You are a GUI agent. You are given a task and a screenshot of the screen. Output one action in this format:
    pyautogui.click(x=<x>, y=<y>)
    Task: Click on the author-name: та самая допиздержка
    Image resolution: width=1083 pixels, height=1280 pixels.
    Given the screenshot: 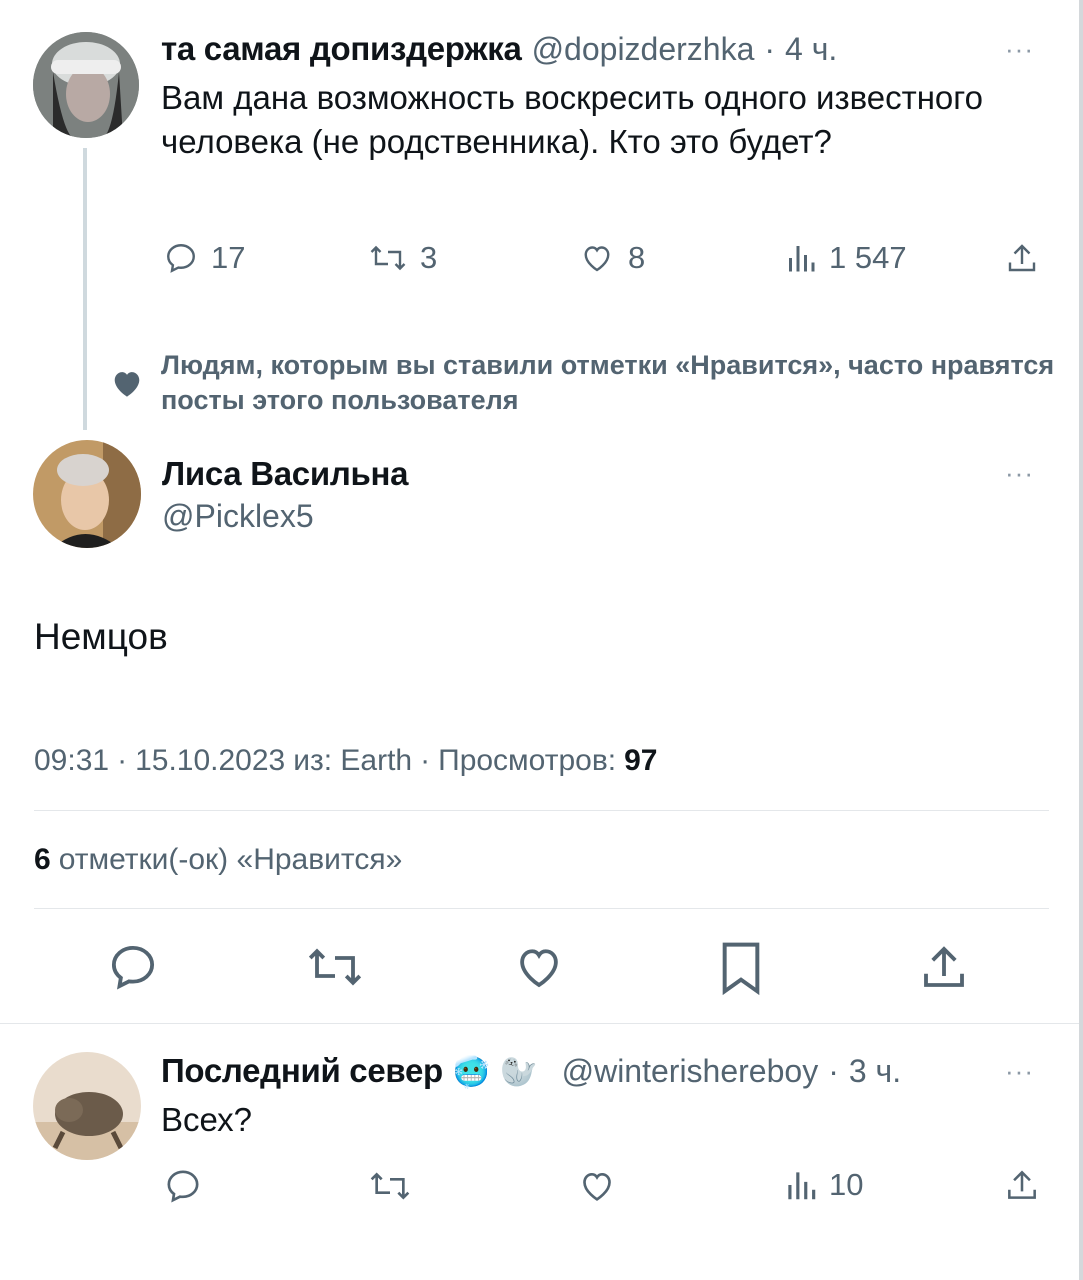 What is the action you would take?
    pyautogui.click(x=341, y=49)
    